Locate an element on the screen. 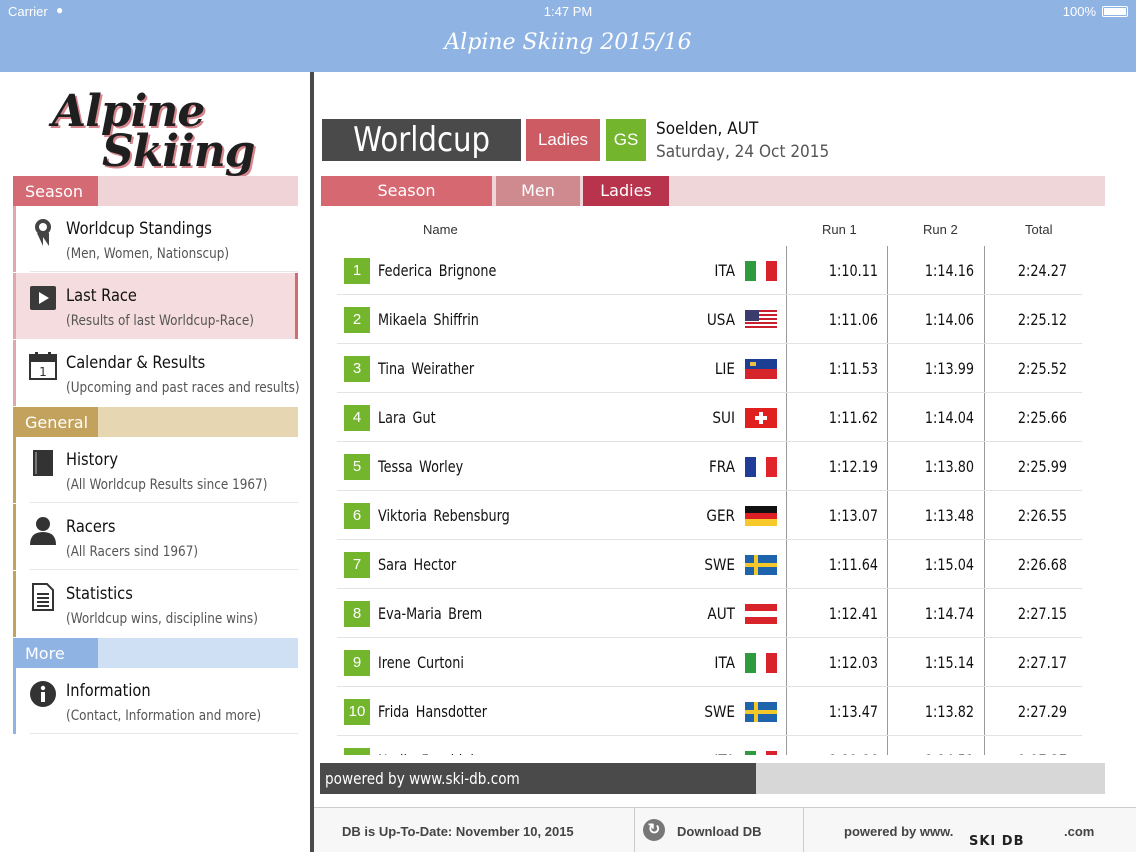 The height and width of the screenshot is (852, 1136). country-code: LIE is located at coordinates (724, 368).